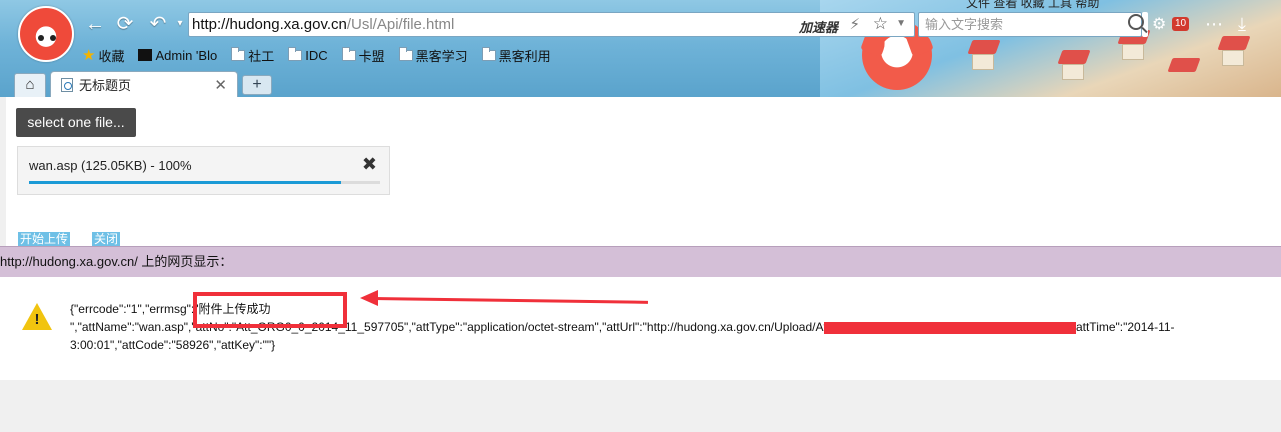 The image size is (1281, 432). What do you see at coordinates (950, 328) in the screenshot?
I see `redaction-bar` at bounding box center [950, 328].